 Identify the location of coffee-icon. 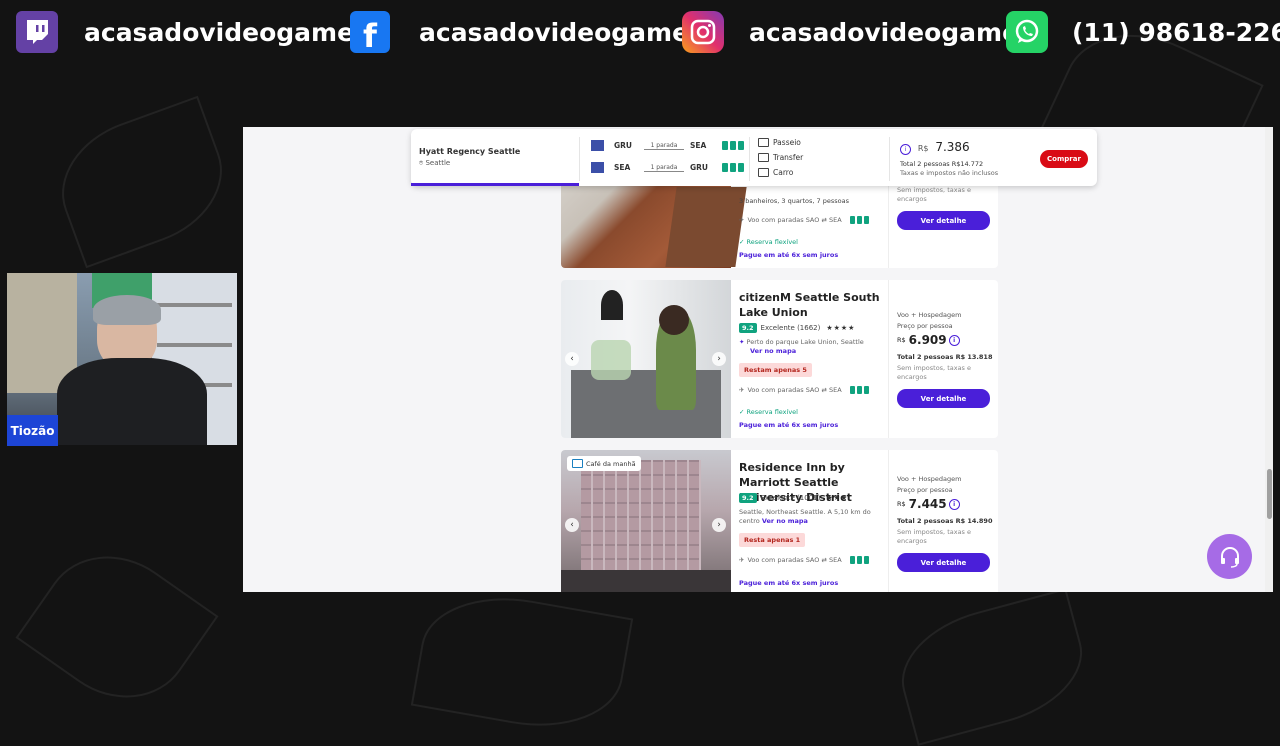
(577, 463).